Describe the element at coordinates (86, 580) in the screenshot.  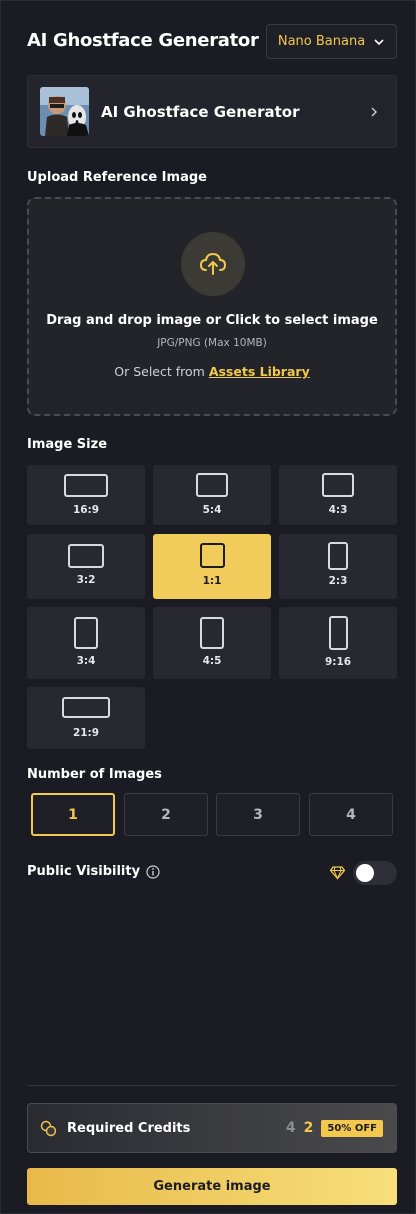
I see `size-option-label: 3:2` at that location.